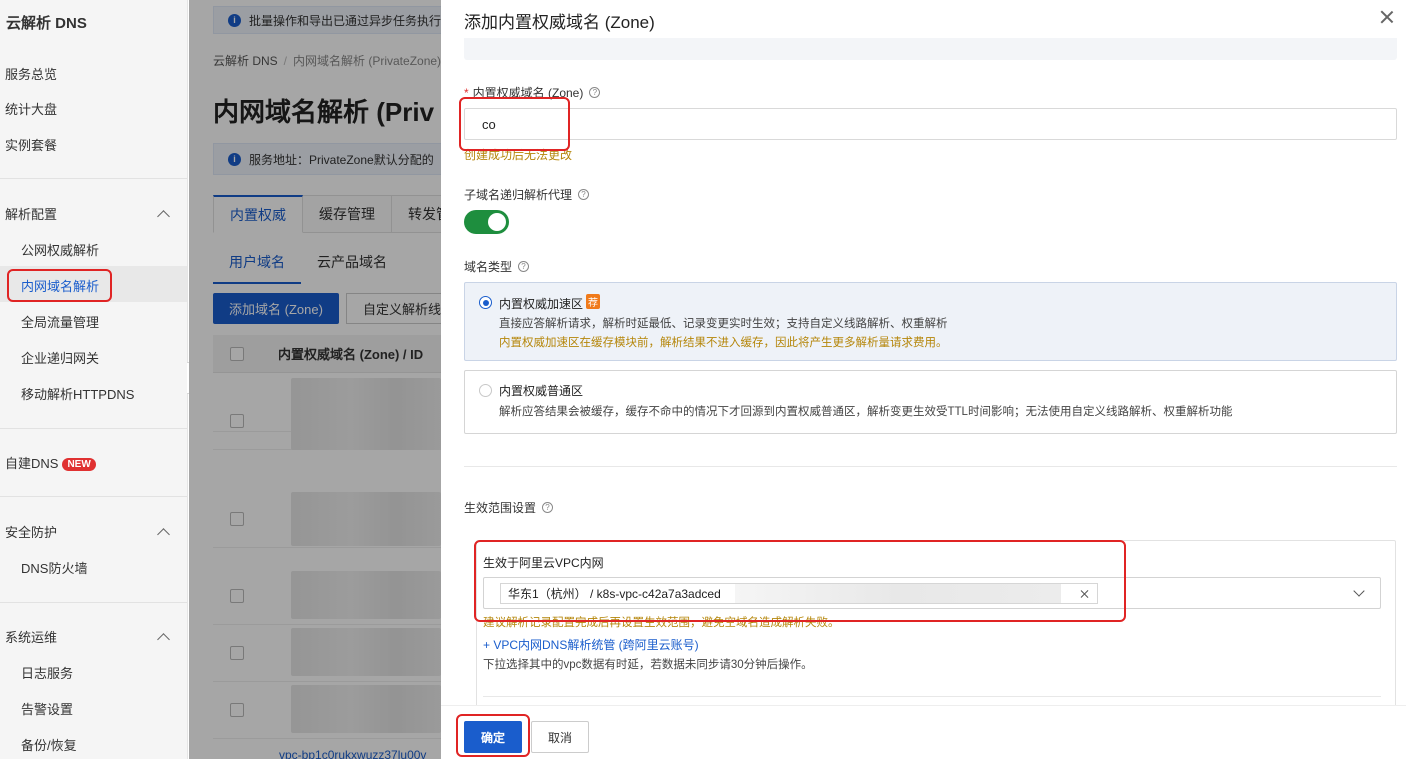 The width and height of the screenshot is (1406, 759). Describe the element at coordinates (1359, 593) in the screenshot. I see `chevron-down-icon` at that location.